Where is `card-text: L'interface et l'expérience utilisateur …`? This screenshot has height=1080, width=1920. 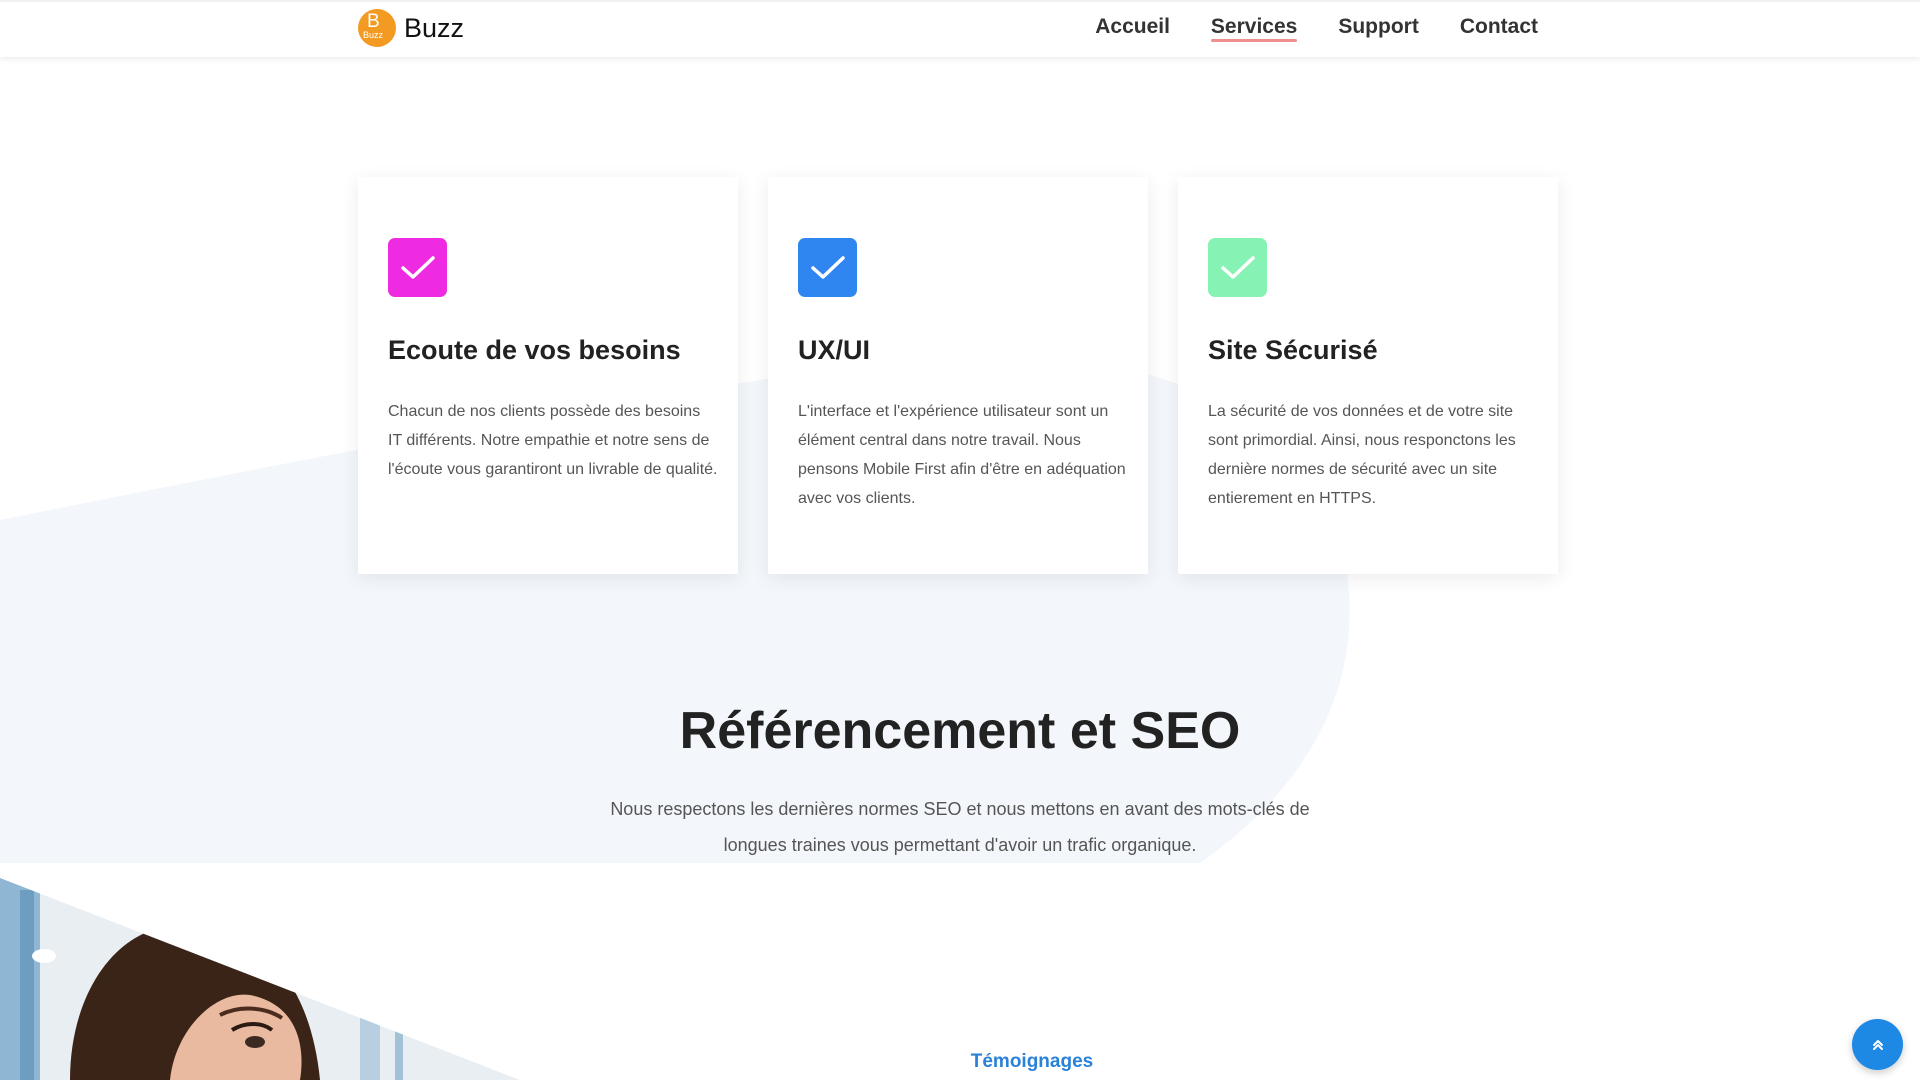
card-text: L'interface et l'expérience utilisateur … is located at coordinates (962, 455).